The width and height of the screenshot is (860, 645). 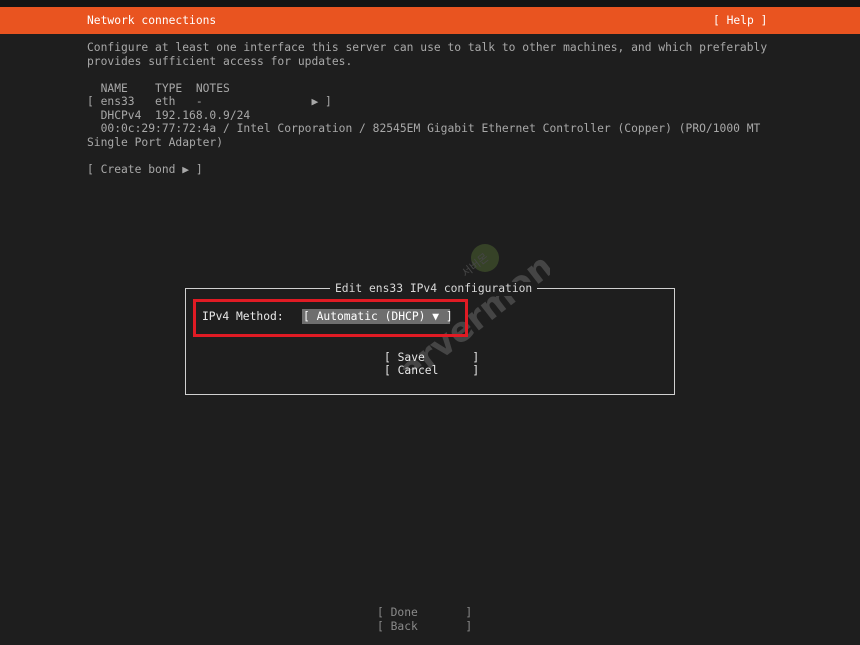 I want to click on dialog-title: Edit ens33 IPv4 configuration, so click(x=434, y=289).